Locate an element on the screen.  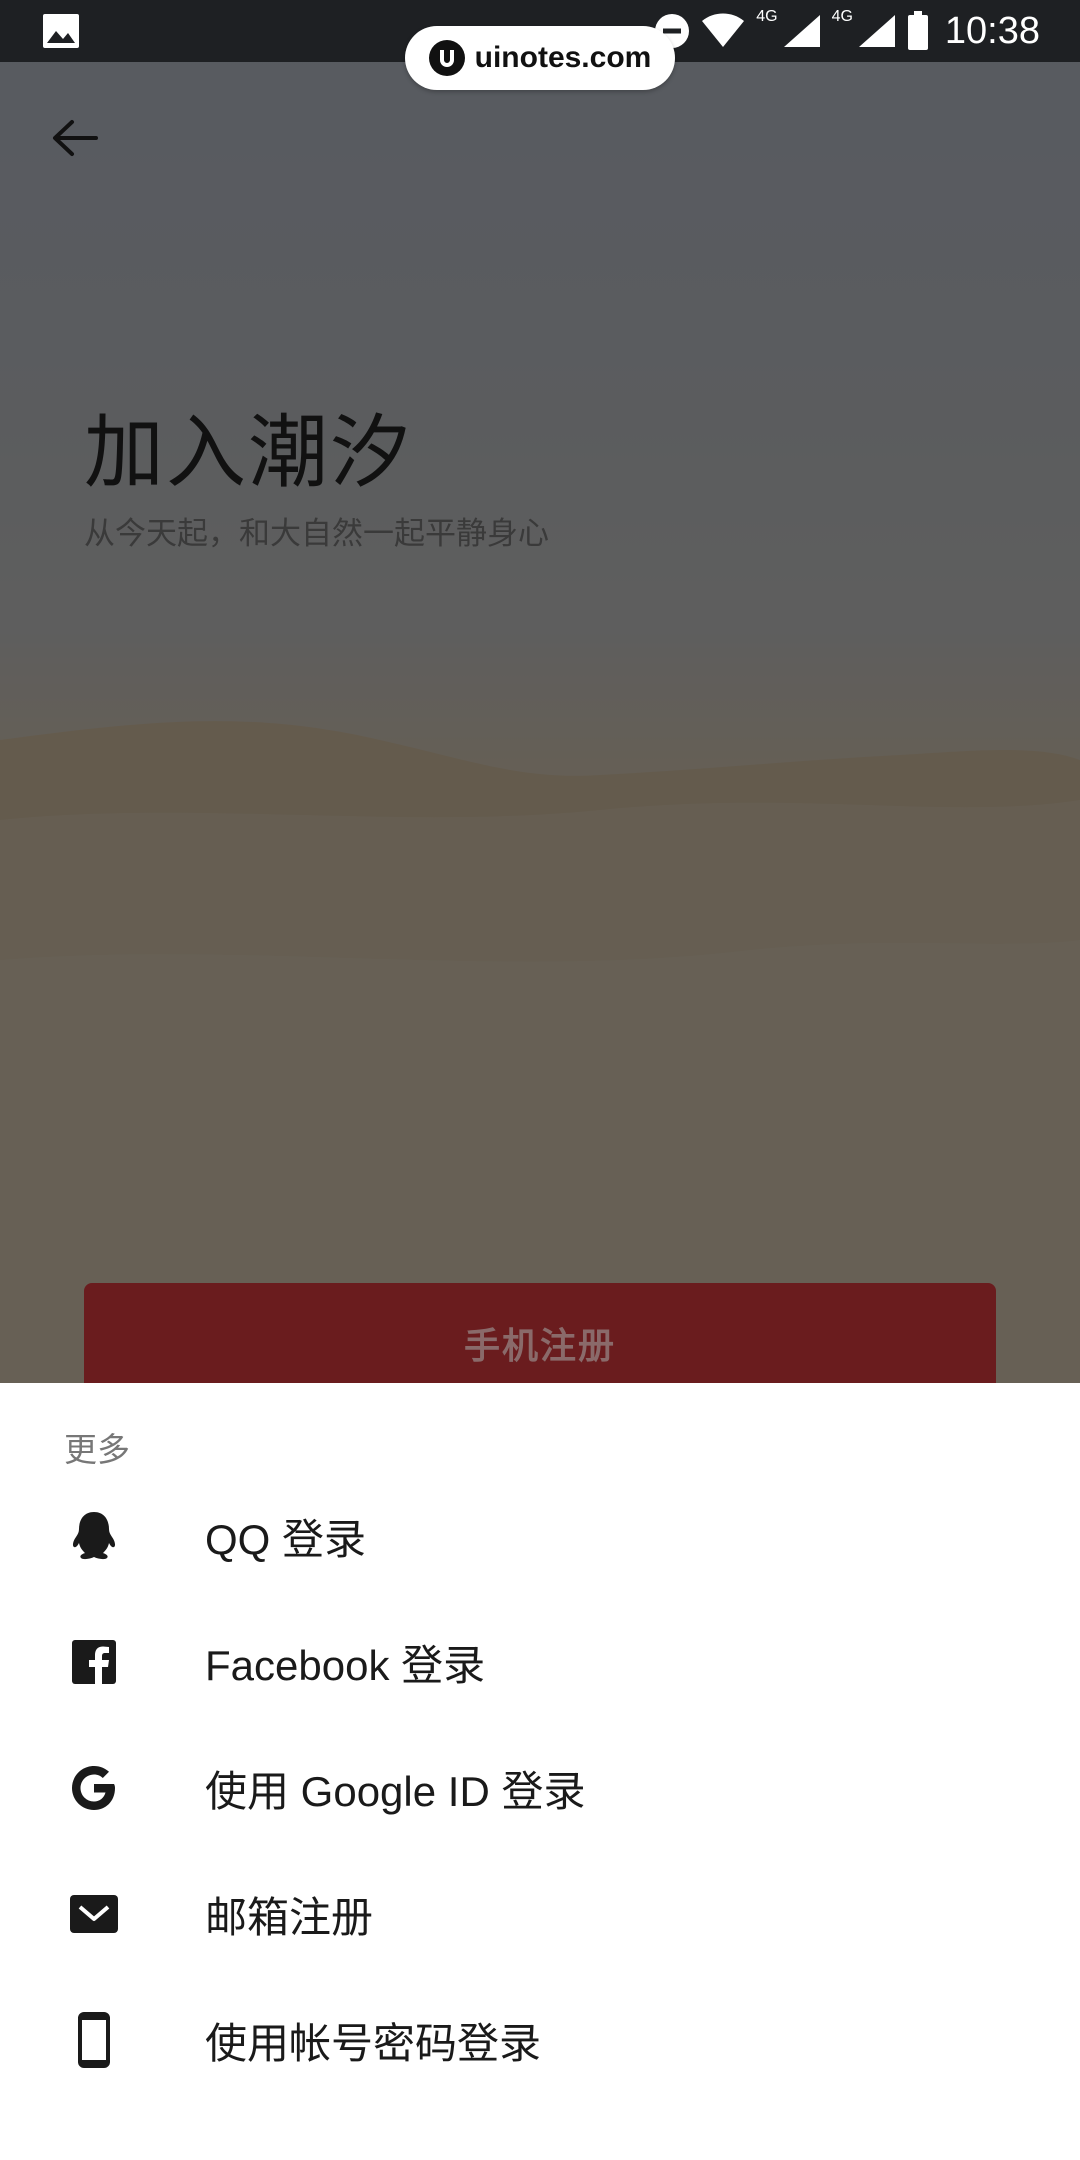
battery-icon is located at coordinates (917, 30).